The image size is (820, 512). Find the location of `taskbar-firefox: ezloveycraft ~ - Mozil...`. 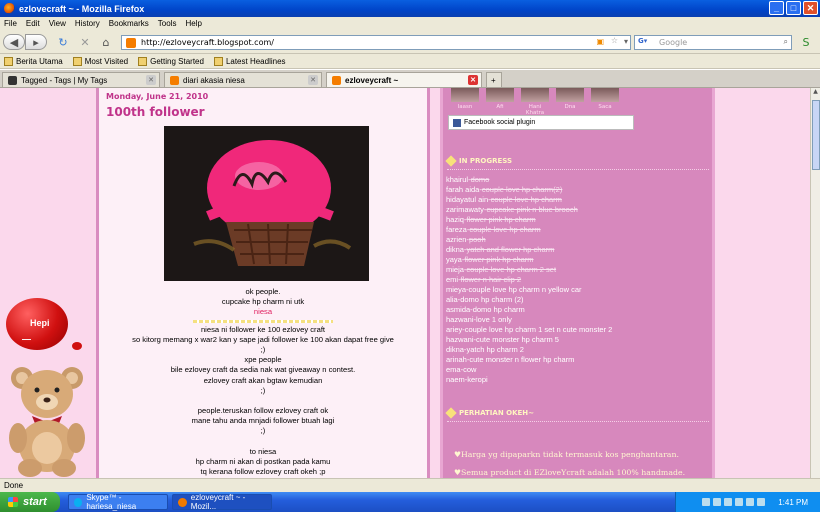

taskbar-firefox: ezloveycraft ~ - Mozil... is located at coordinates (222, 502).